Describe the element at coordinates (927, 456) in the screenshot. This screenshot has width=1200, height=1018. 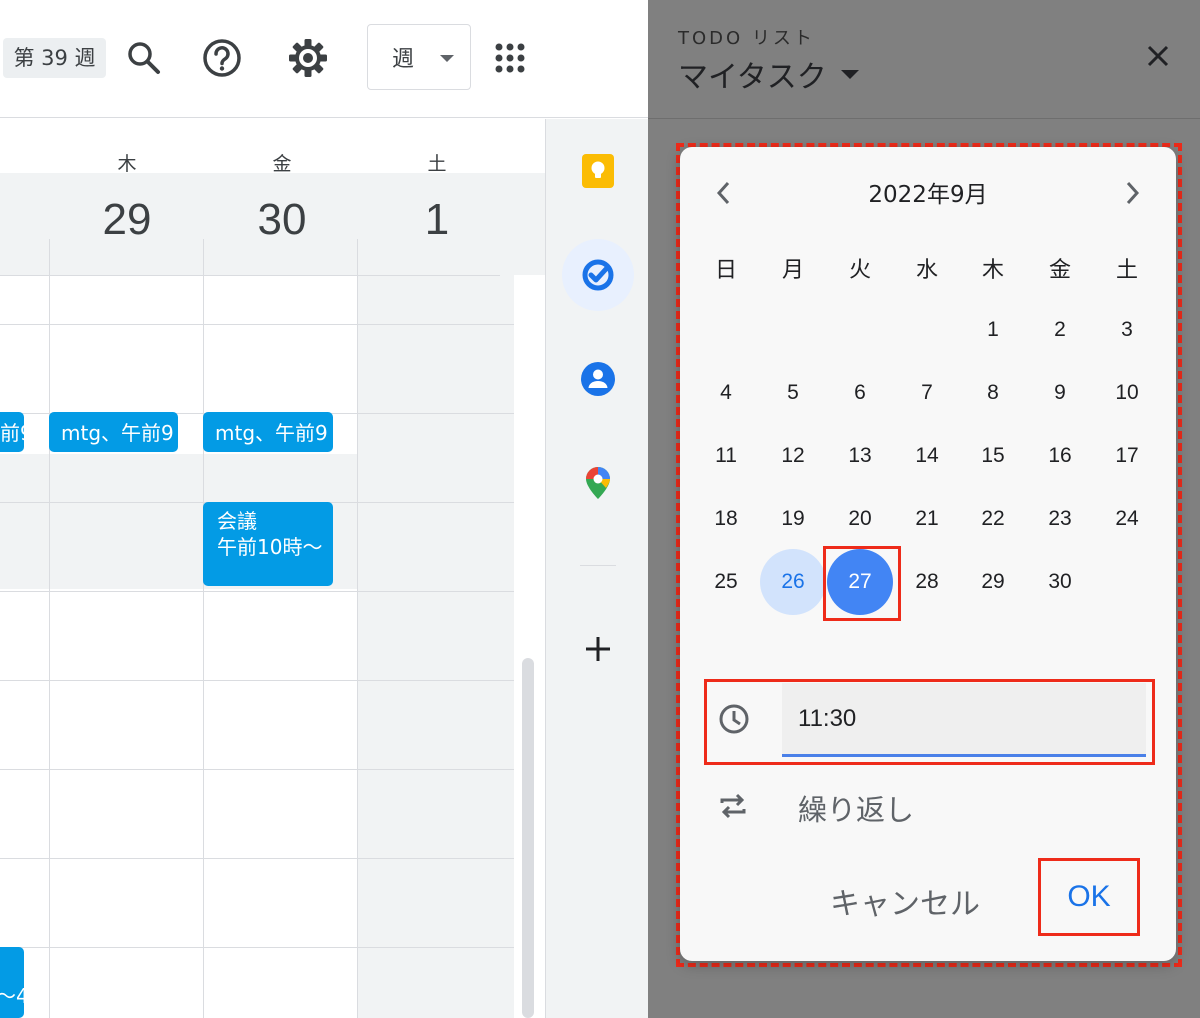
I see `day-cell: 14` at that location.